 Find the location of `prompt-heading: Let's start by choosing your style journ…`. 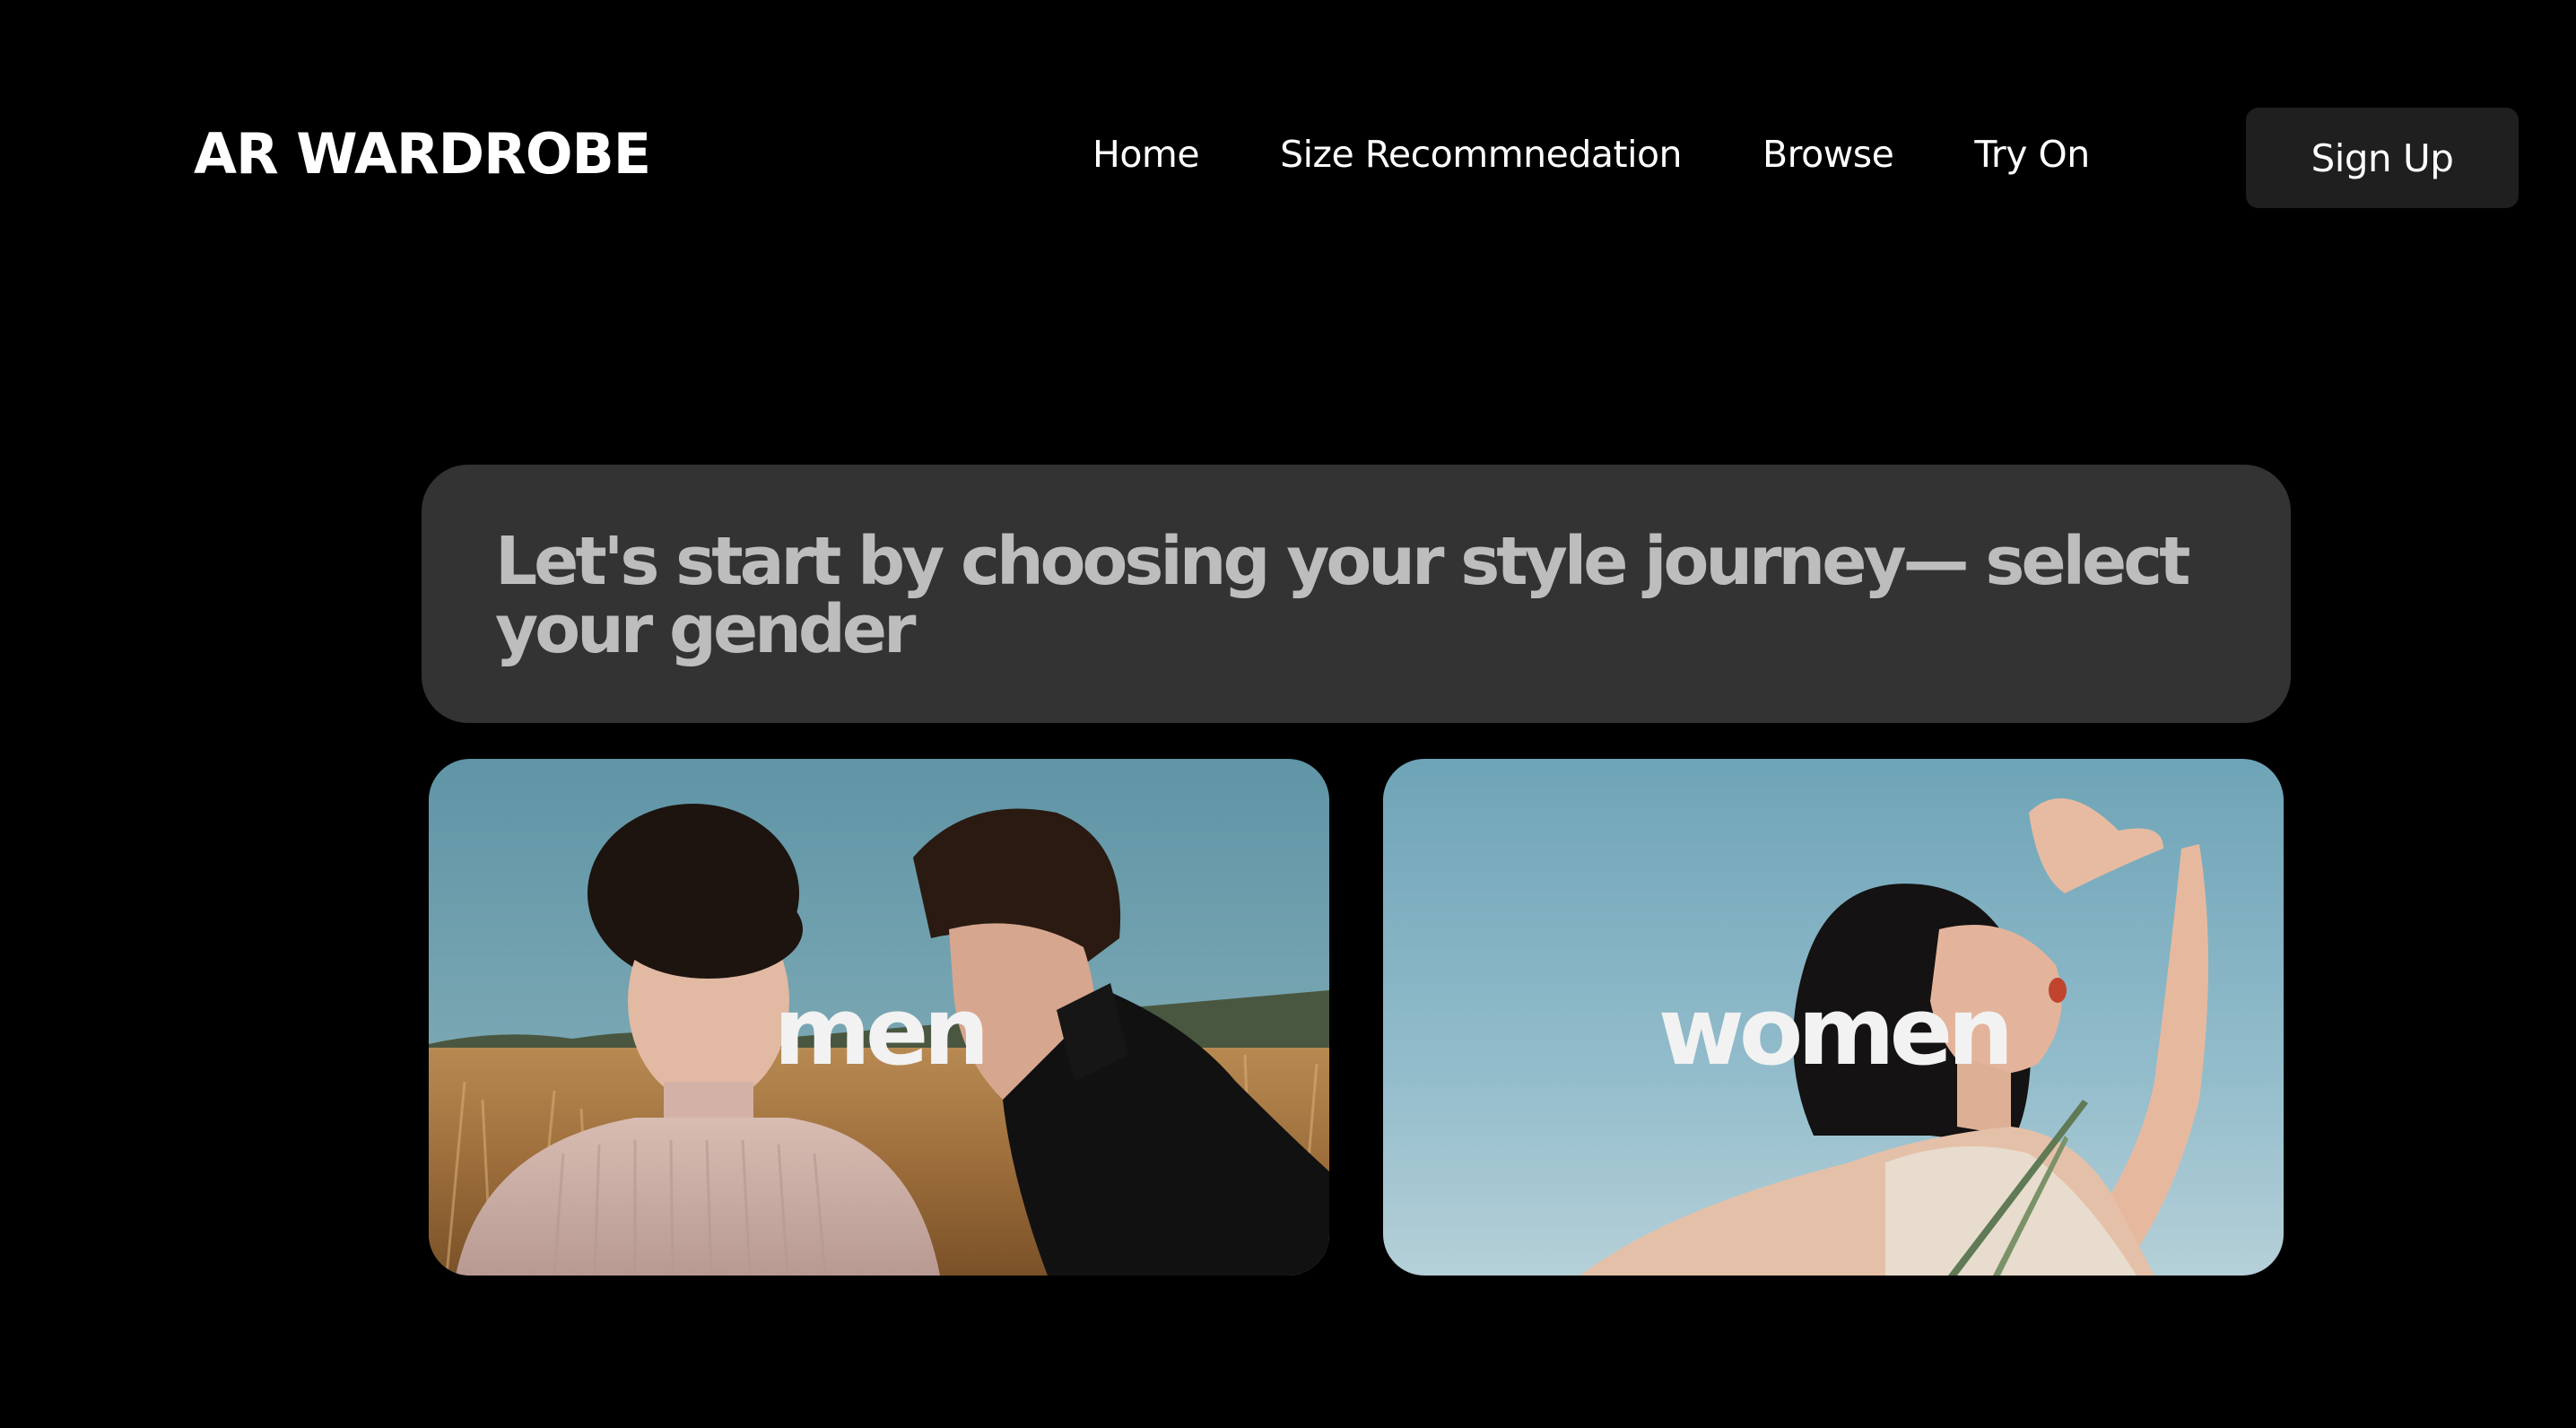

prompt-heading: Let's start by choosing your style journ… is located at coordinates (1342, 595).